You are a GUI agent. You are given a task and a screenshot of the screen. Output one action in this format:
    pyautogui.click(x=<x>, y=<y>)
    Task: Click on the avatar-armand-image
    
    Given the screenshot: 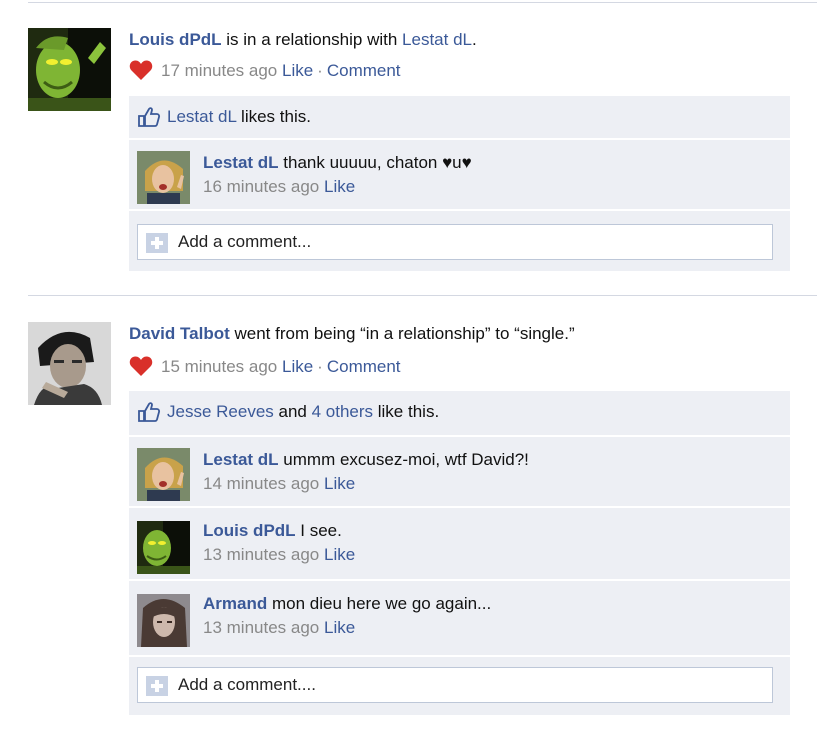 What is the action you would take?
    pyautogui.click(x=163, y=620)
    